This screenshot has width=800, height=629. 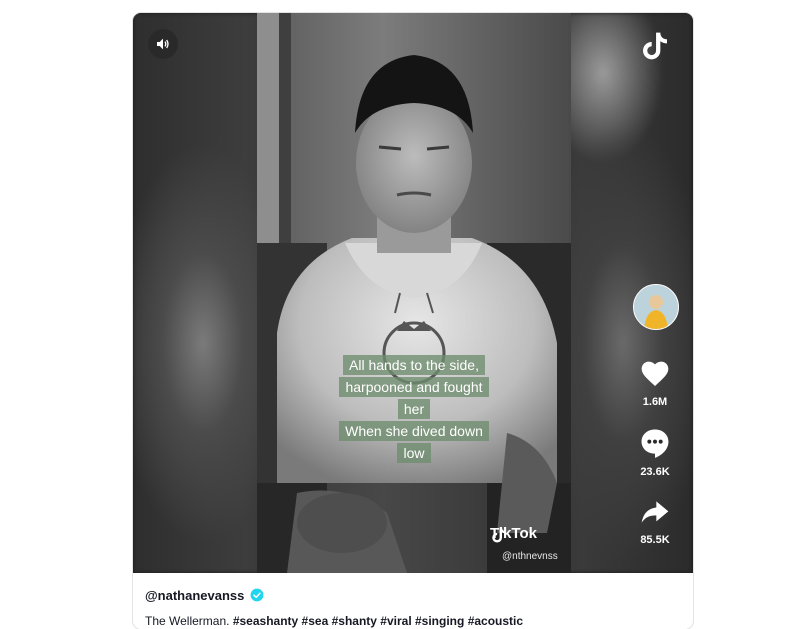 What do you see at coordinates (655, 540) in the screenshot?
I see `share-count: 85.5K` at bounding box center [655, 540].